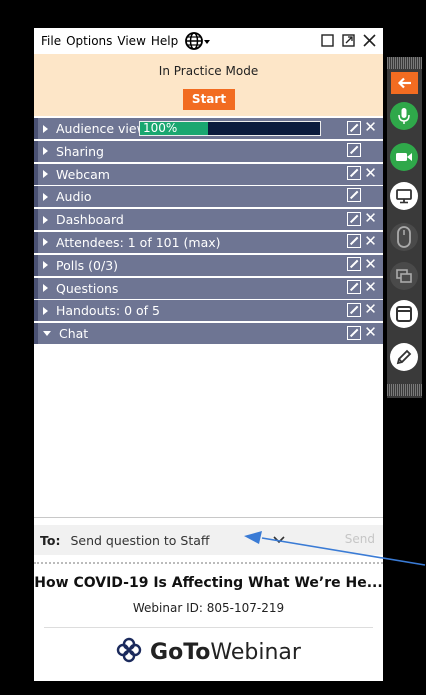  I want to click on brand-goto: GoTo, so click(180, 652).